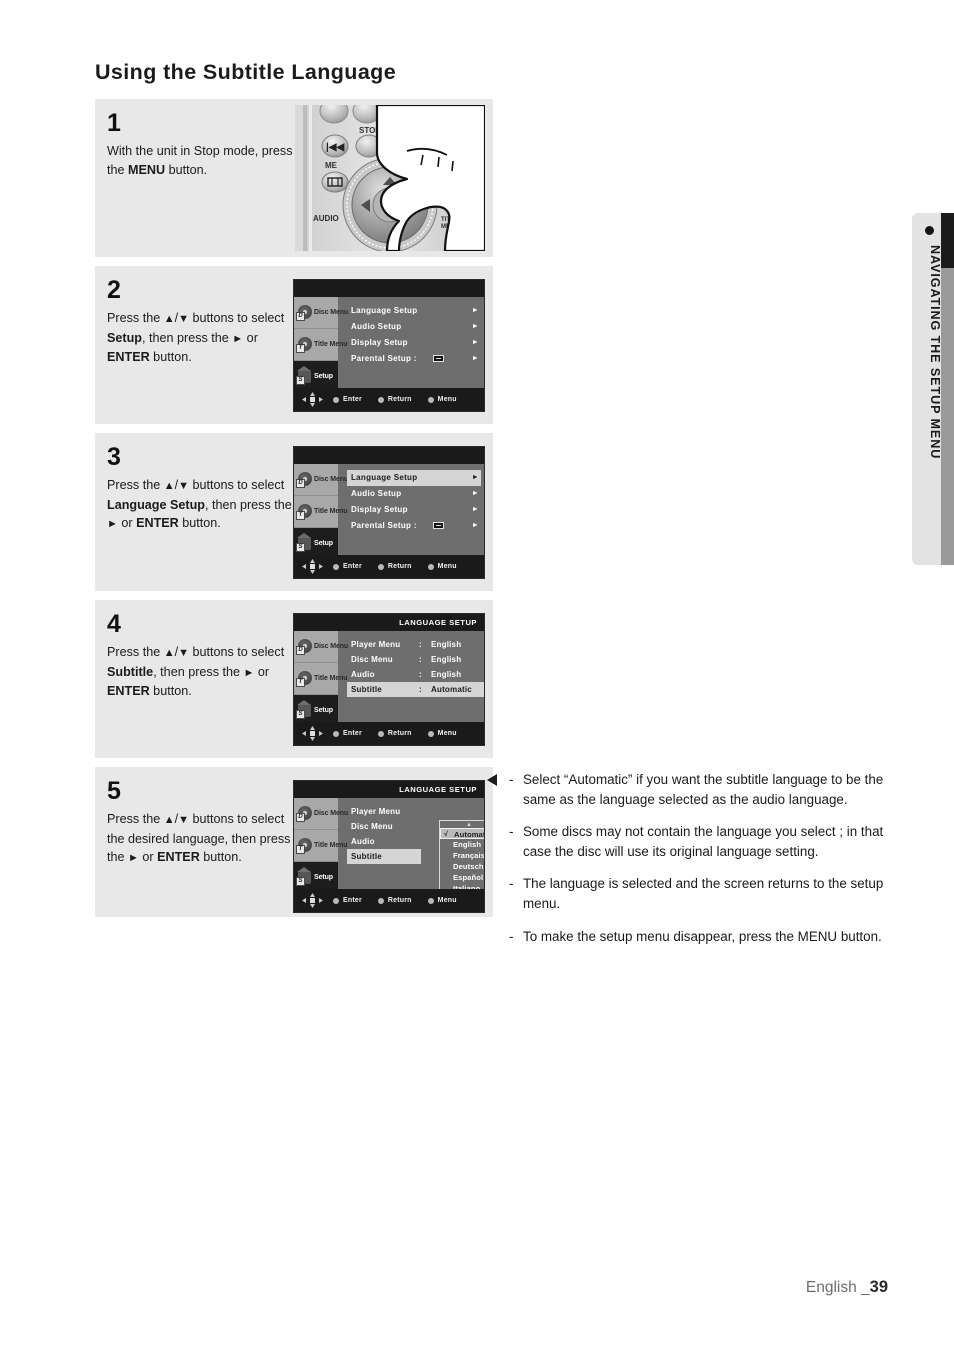  What do you see at coordinates (947, 416) in the screenshot?
I see `side-tab-grey-marker` at bounding box center [947, 416].